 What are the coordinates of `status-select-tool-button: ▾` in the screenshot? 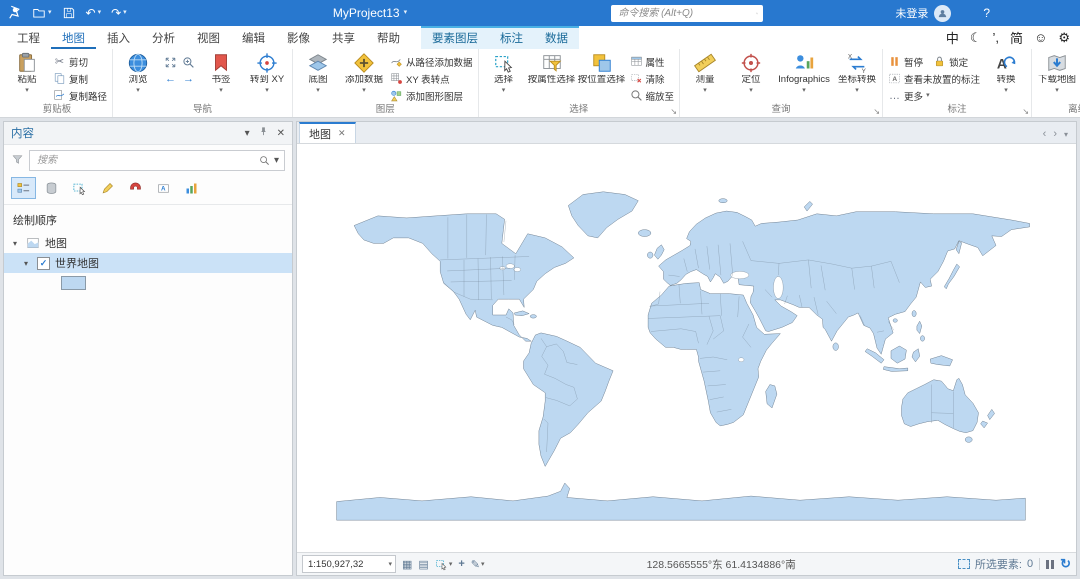 It's located at (443, 564).